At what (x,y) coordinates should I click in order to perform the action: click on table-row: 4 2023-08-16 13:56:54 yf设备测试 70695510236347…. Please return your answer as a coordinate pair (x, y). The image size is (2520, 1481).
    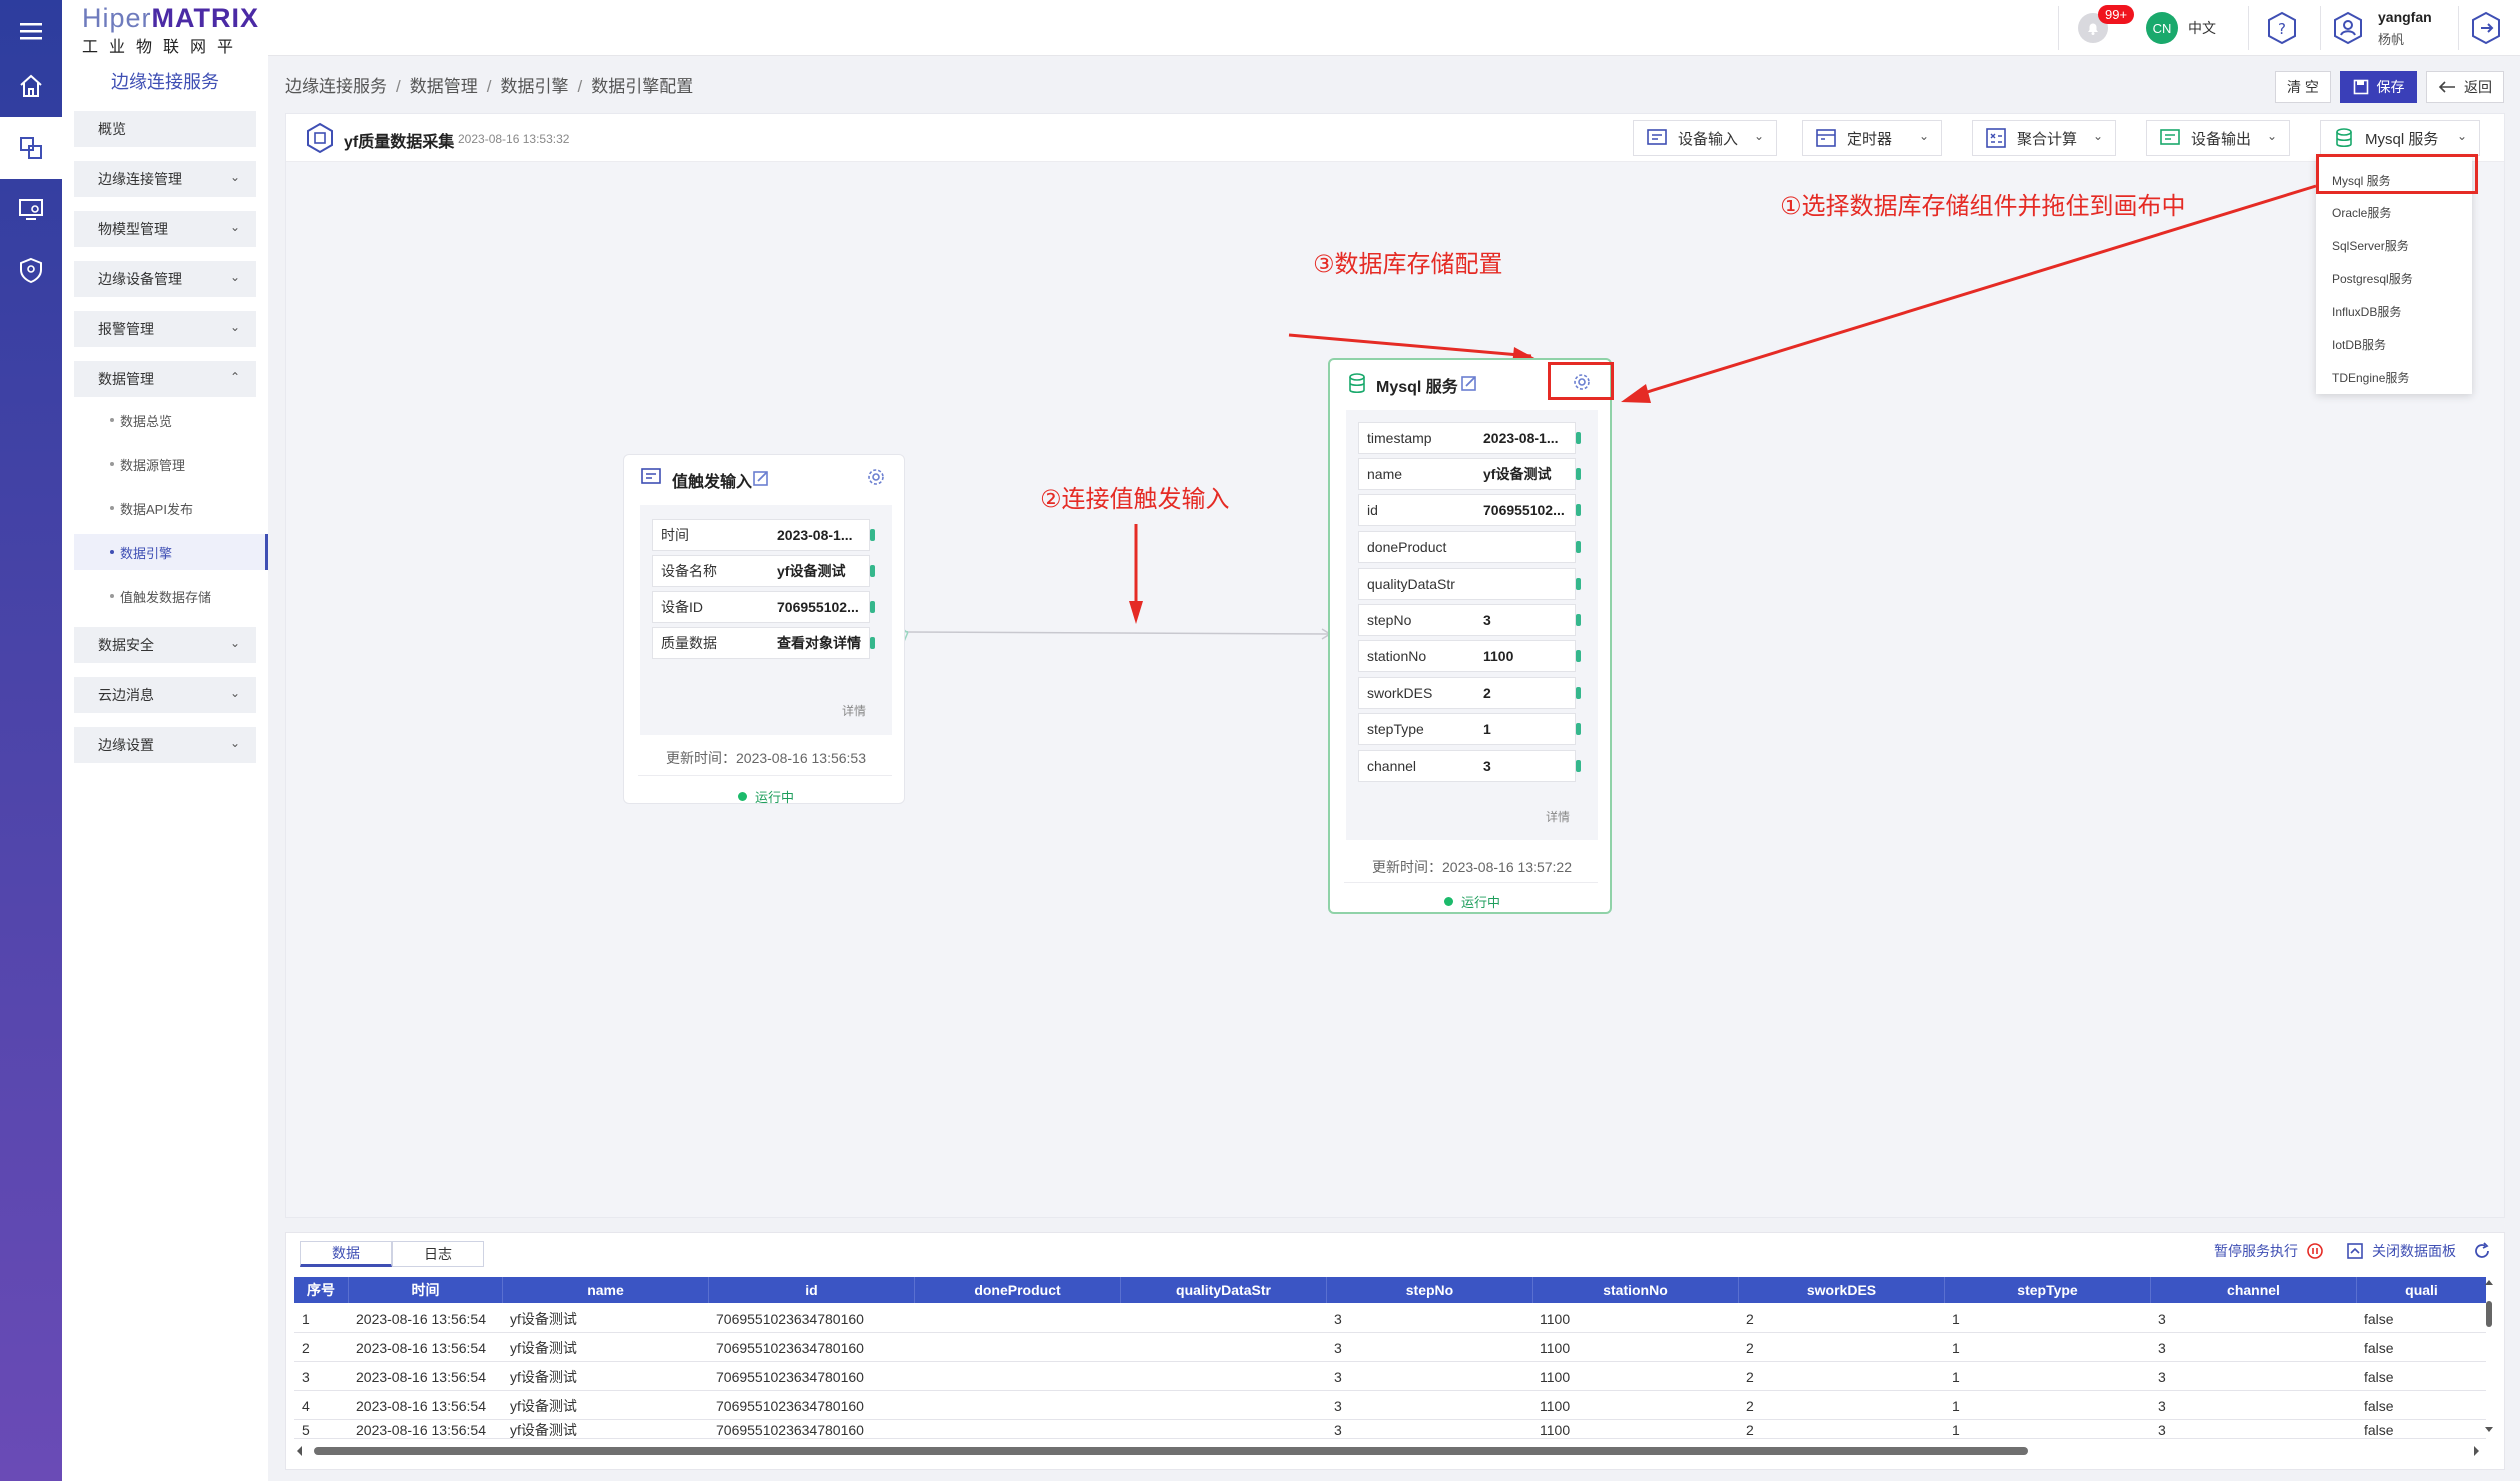
    Looking at the image, I should click on (1390, 1406).